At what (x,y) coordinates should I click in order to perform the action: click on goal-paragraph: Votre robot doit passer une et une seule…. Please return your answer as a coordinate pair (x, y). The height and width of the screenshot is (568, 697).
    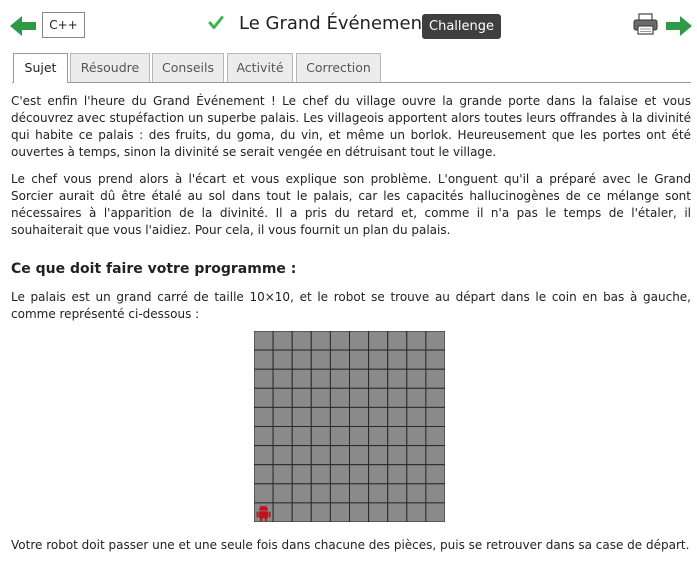
    Looking at the image, I should click on (350, 545).